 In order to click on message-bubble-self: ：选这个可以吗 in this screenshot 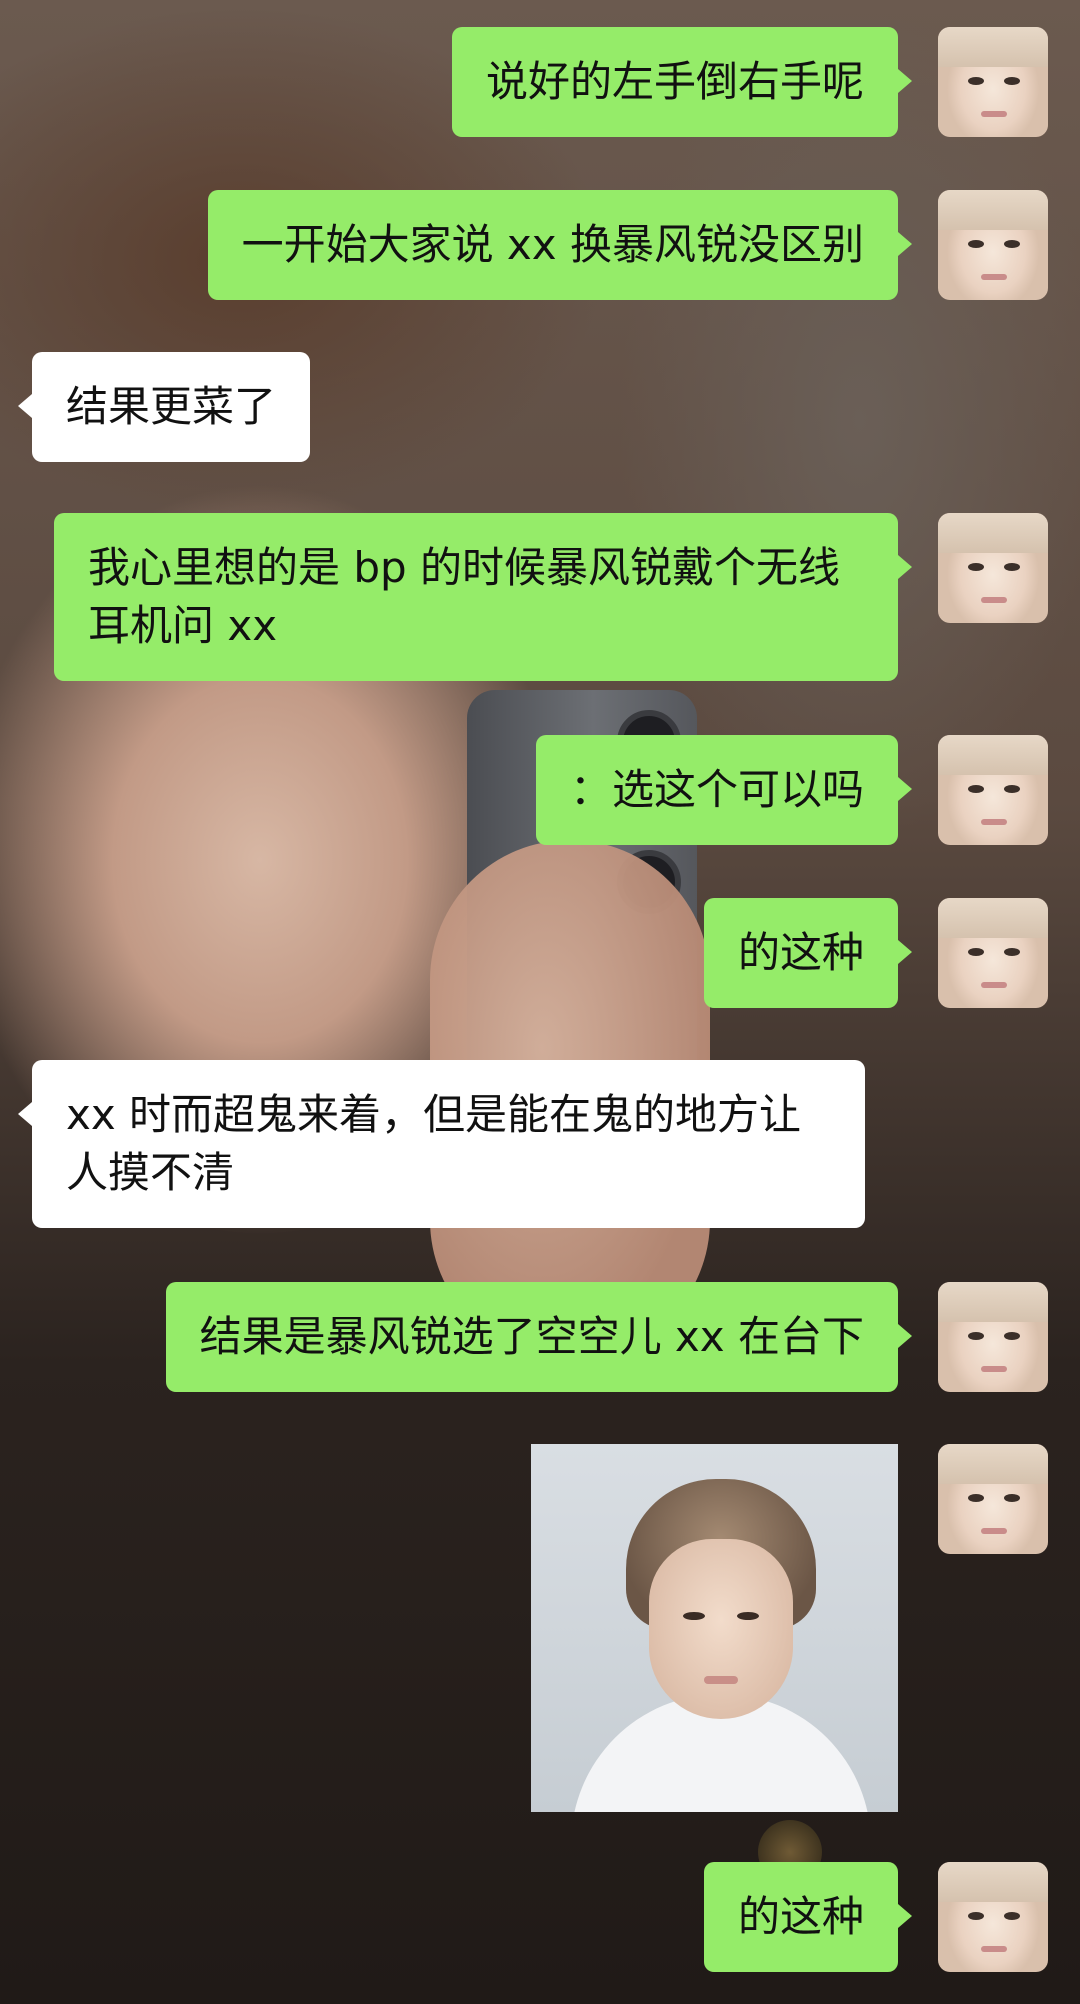, I will do `click(724, 790)`.